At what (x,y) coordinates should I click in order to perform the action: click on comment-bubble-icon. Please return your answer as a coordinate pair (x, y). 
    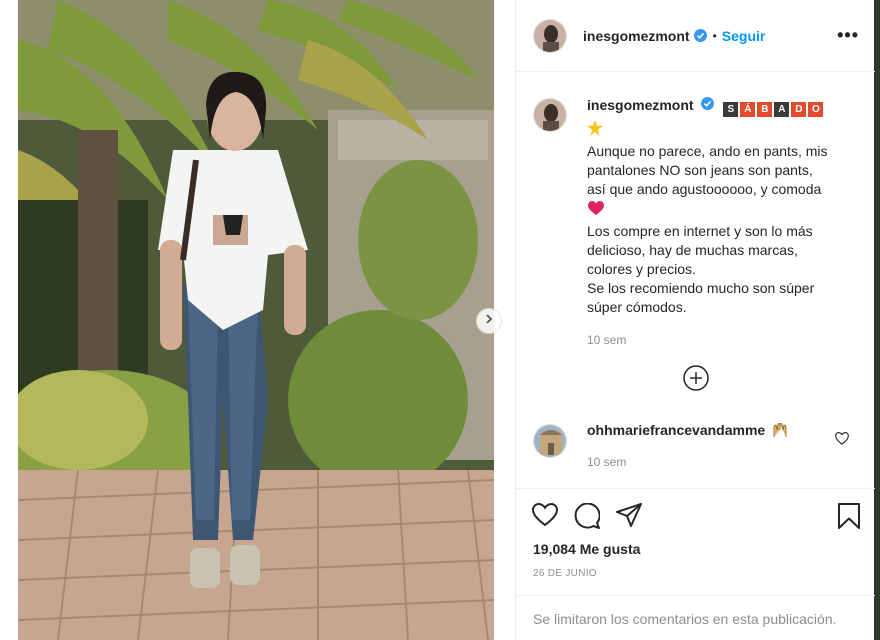
    Looking at the image, I should click on (587, 518).